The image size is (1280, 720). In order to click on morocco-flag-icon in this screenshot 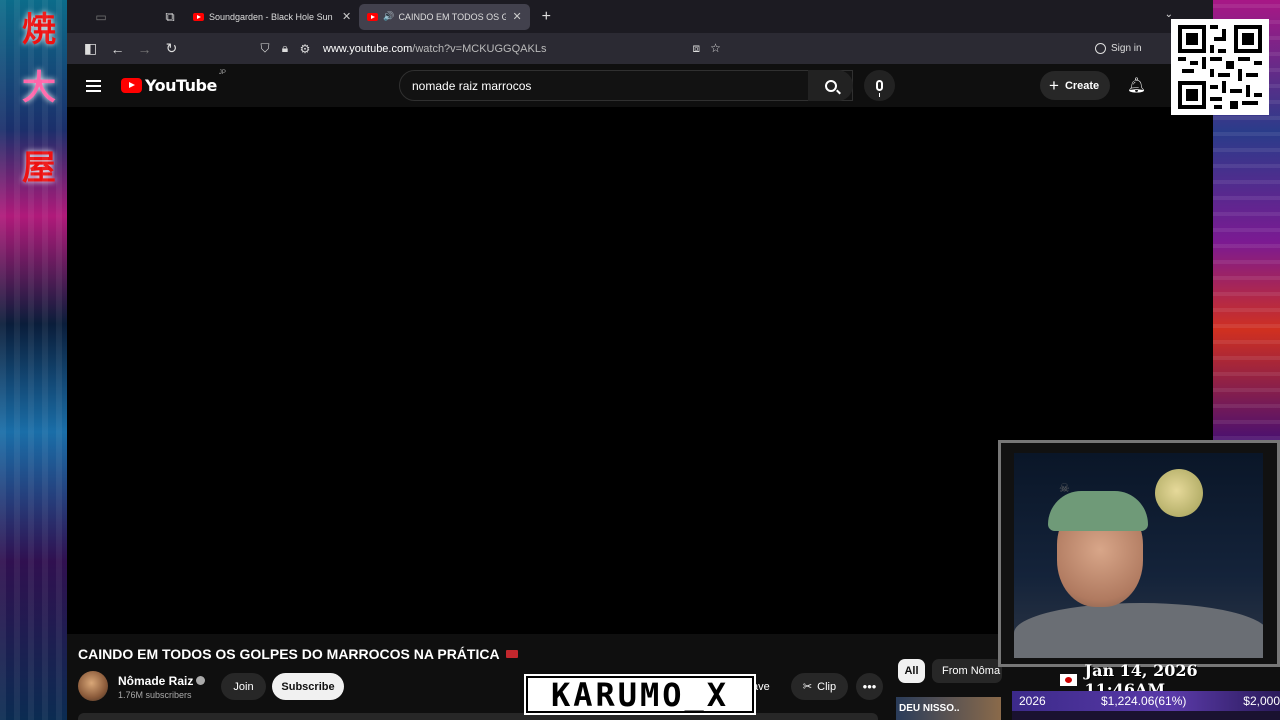, I will do `click(511, 654)`.